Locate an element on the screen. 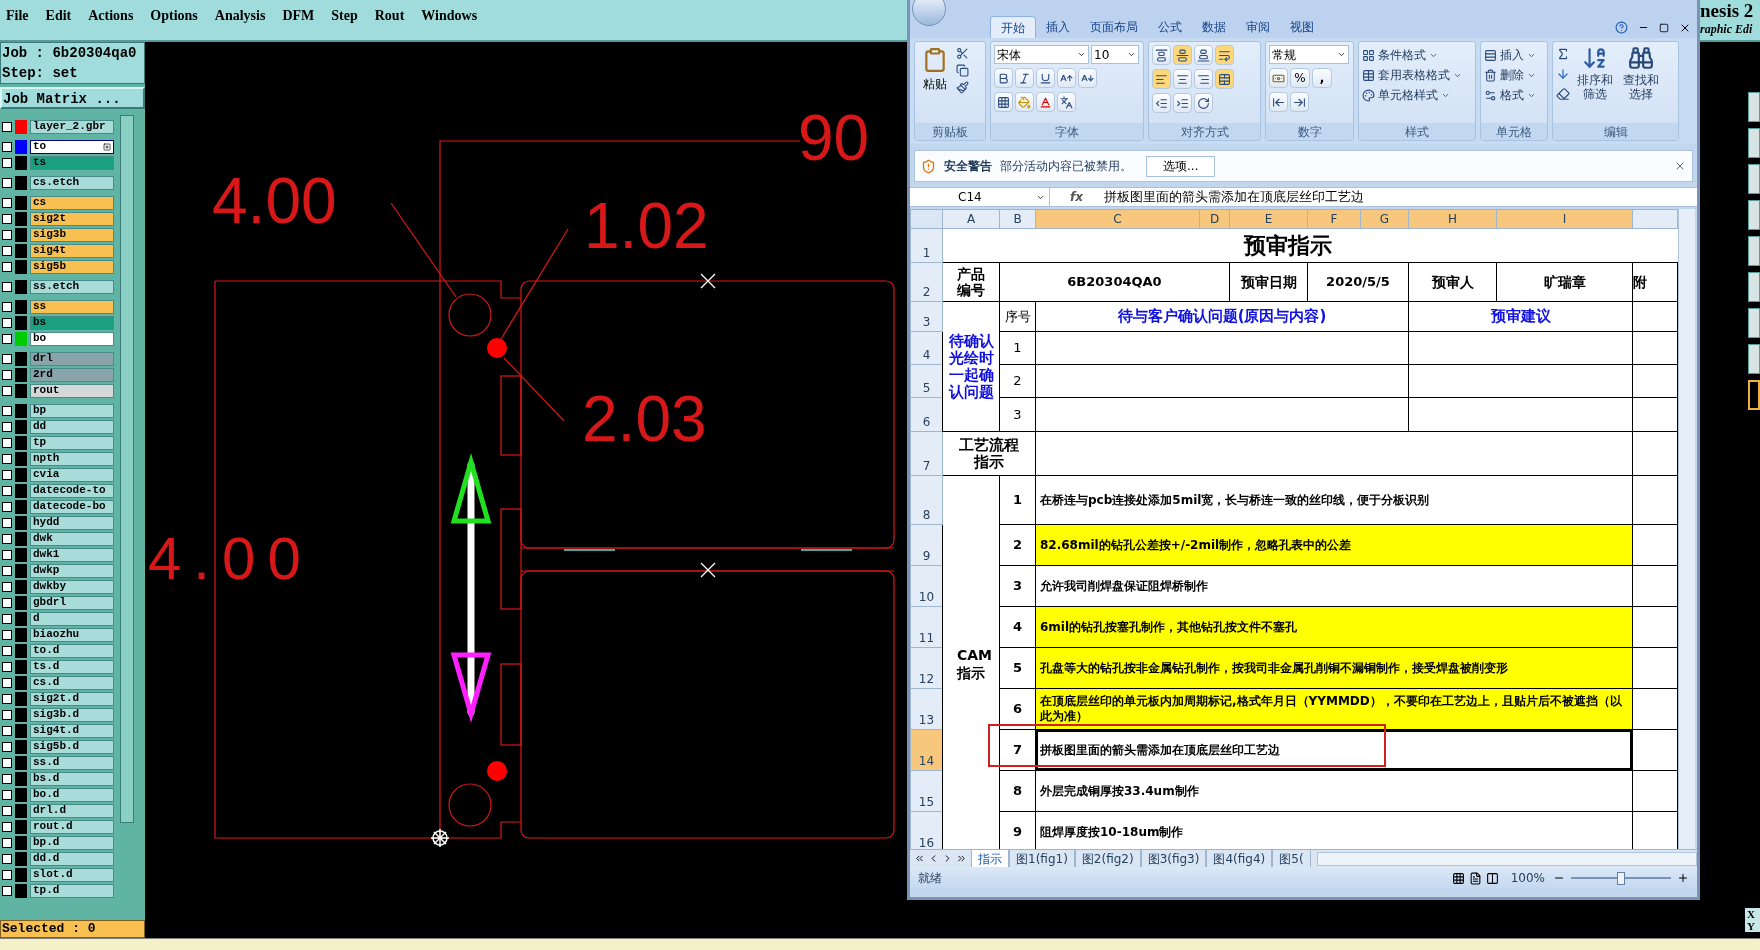 This screenshot has height=950, width=1760. first-sheet-icon is located at coordinates (919, 858).